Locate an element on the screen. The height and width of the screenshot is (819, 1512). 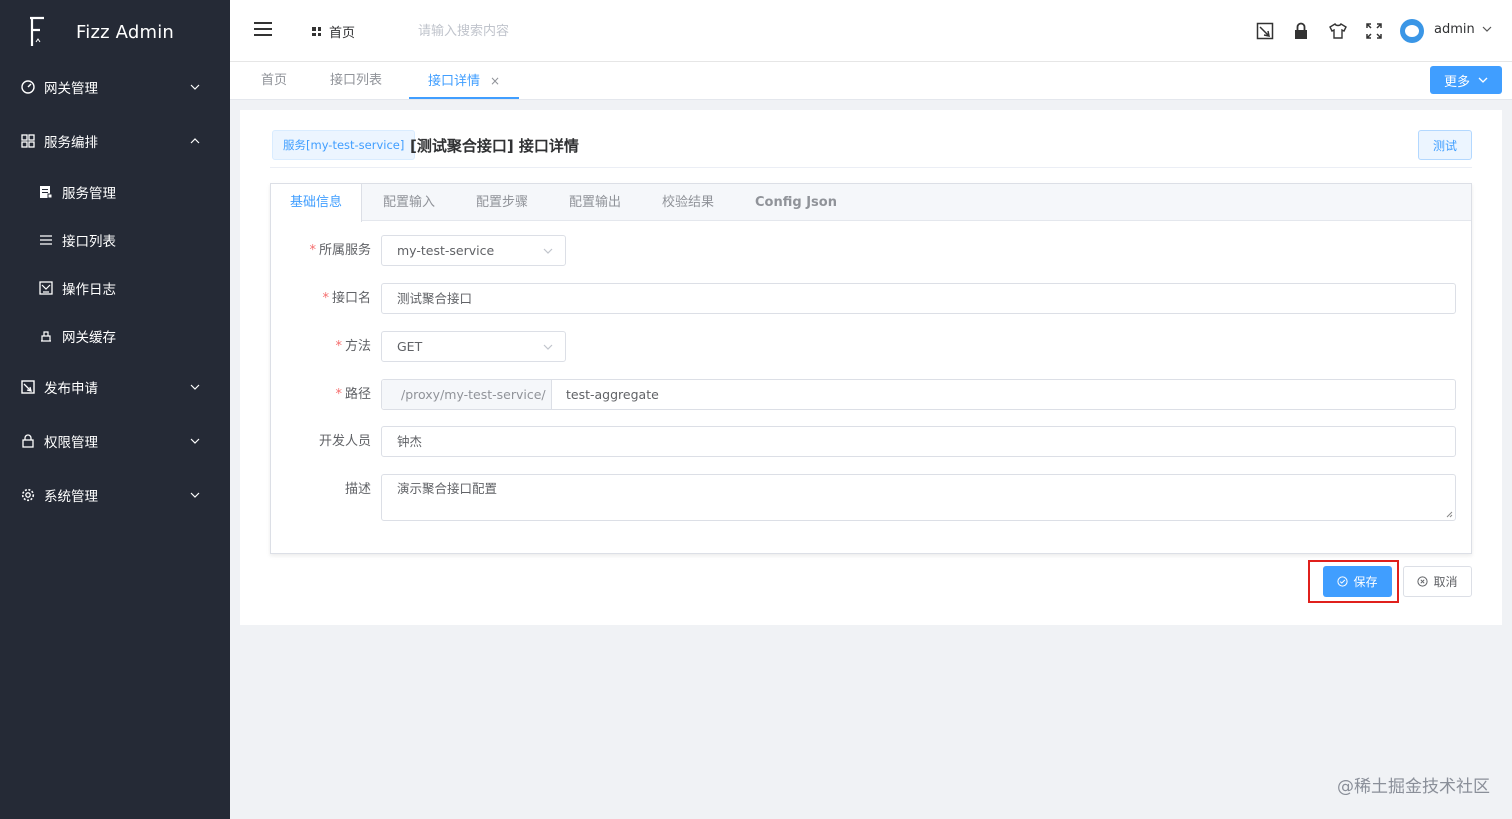
method-label: * 方法 is located at coordinates (353, 346).